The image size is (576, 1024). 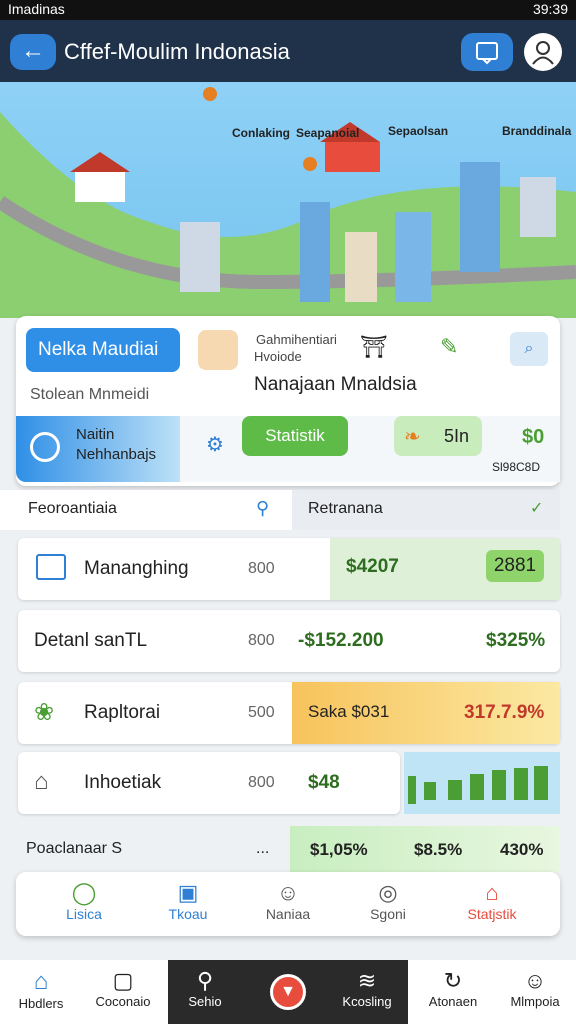 I want to click on map-label: Conlaking, so click(x=261, y=133).